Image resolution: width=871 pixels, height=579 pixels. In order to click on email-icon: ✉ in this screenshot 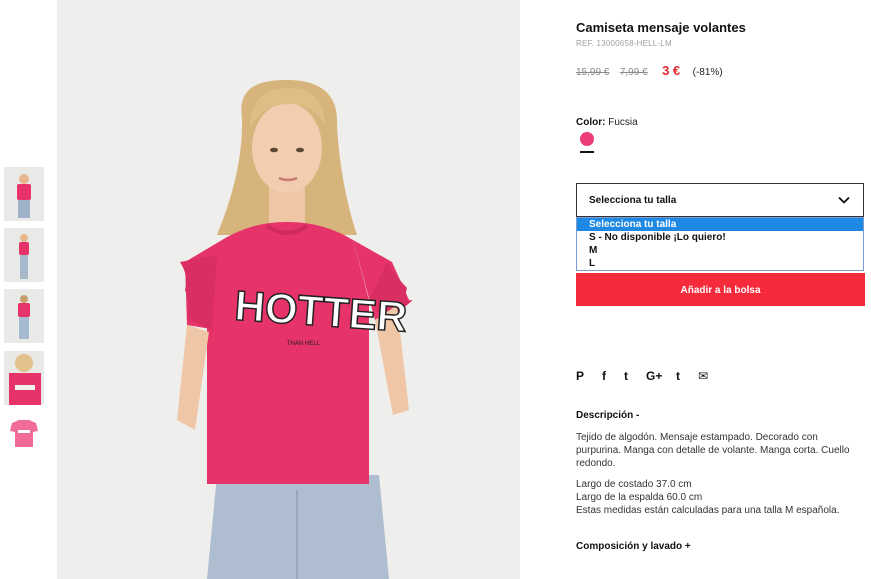, I will do `click(703, 376)`.